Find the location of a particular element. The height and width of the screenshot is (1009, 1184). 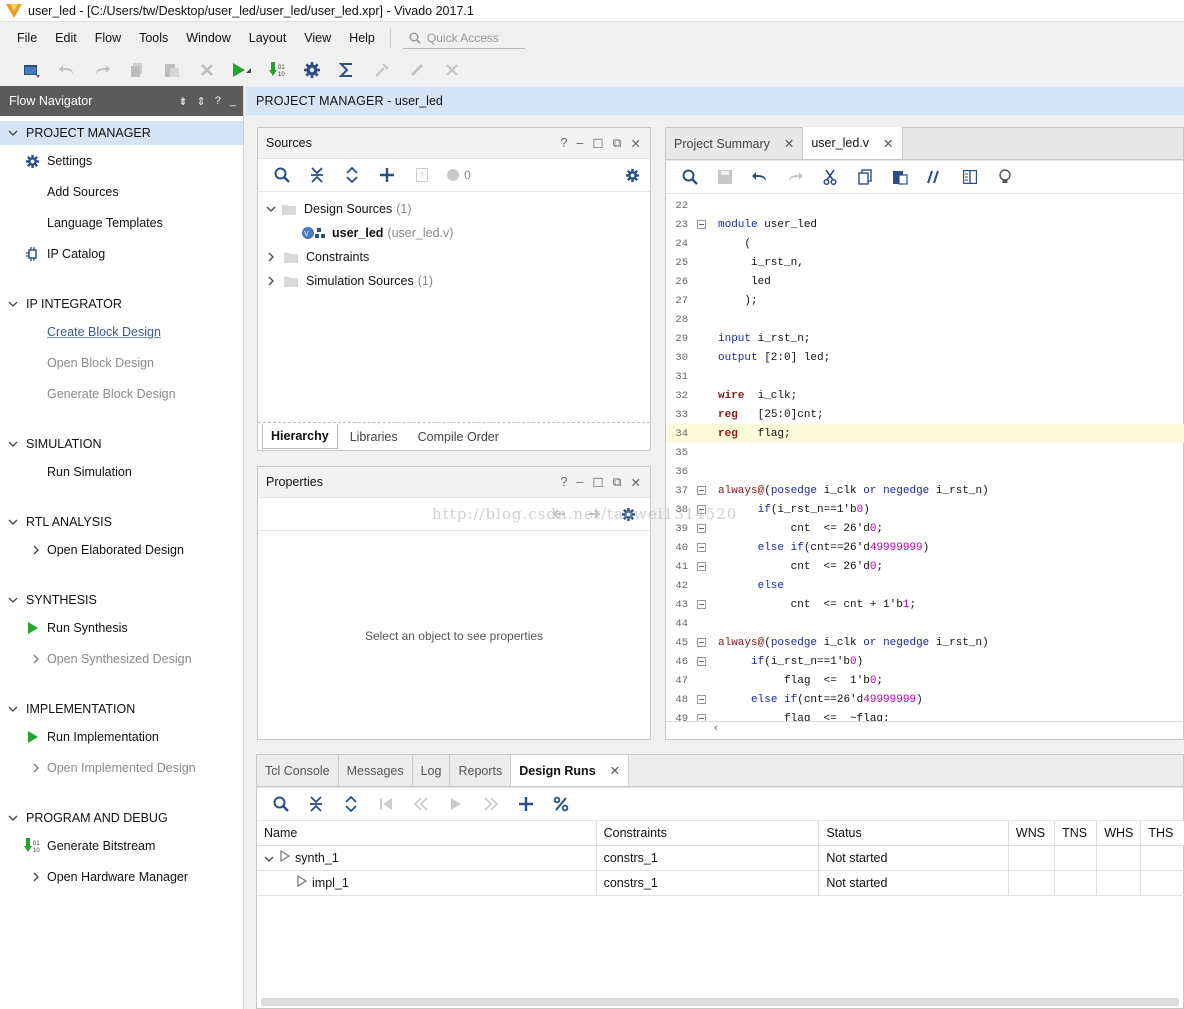

code-line: 36 is located at coordinates (925, 471).